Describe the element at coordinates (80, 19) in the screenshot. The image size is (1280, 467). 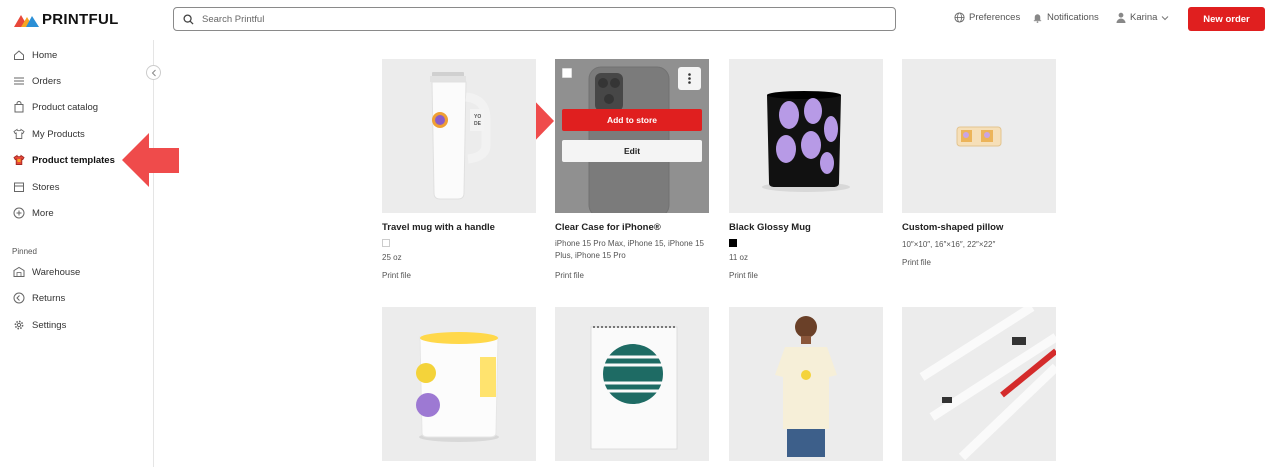
I see `logo-text: PRINTFUL` at that location.